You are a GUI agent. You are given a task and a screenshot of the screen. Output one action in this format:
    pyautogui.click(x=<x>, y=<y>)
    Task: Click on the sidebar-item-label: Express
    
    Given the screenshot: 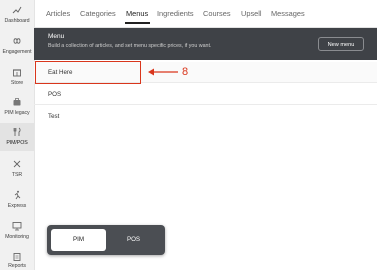 What is the action you would take?
    pyautogui.click(x=17, y=206)
    